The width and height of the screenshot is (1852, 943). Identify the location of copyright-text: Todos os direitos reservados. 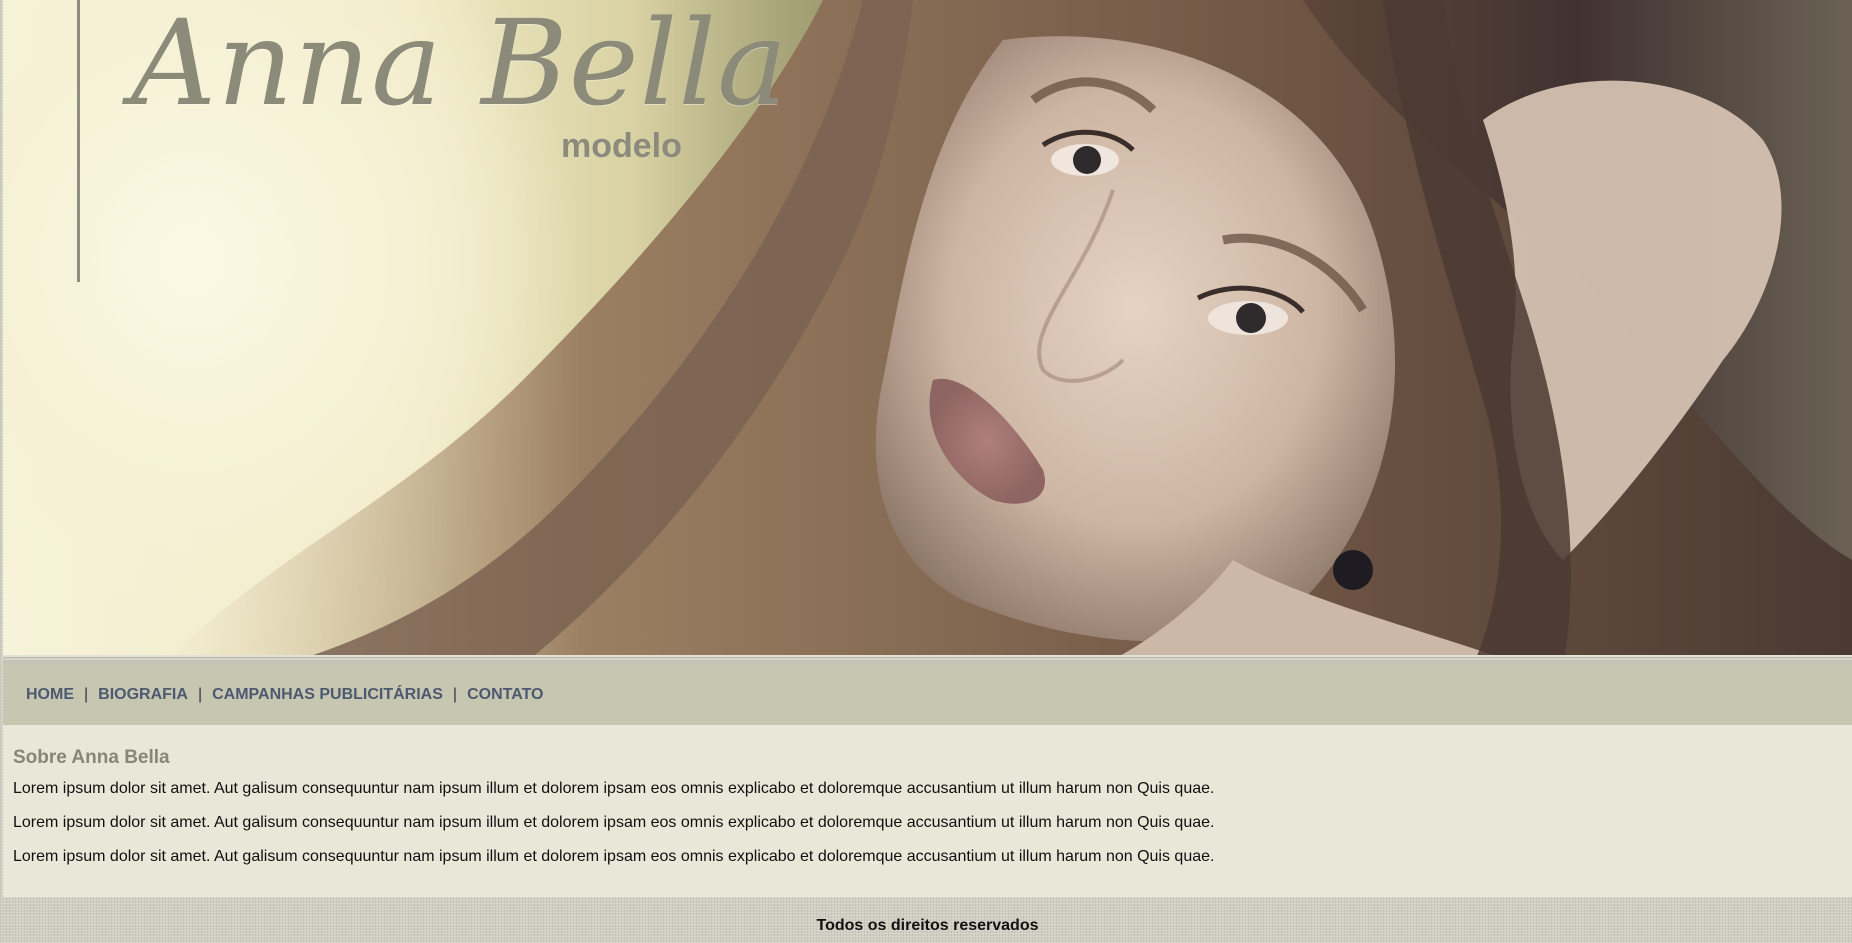
(927, 925).